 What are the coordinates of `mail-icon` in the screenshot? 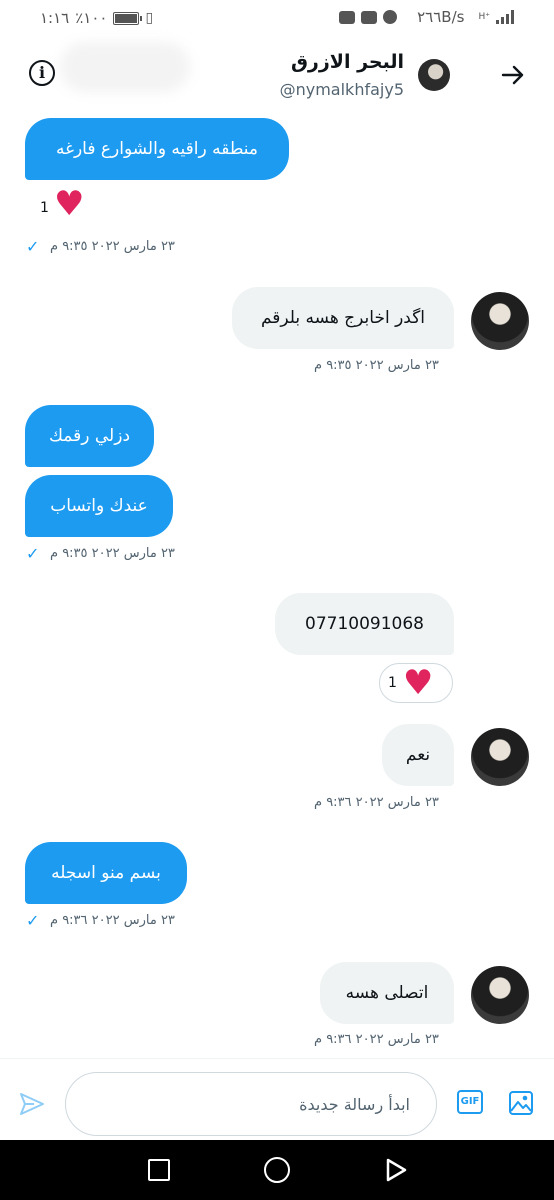 It's located at (369, 17).